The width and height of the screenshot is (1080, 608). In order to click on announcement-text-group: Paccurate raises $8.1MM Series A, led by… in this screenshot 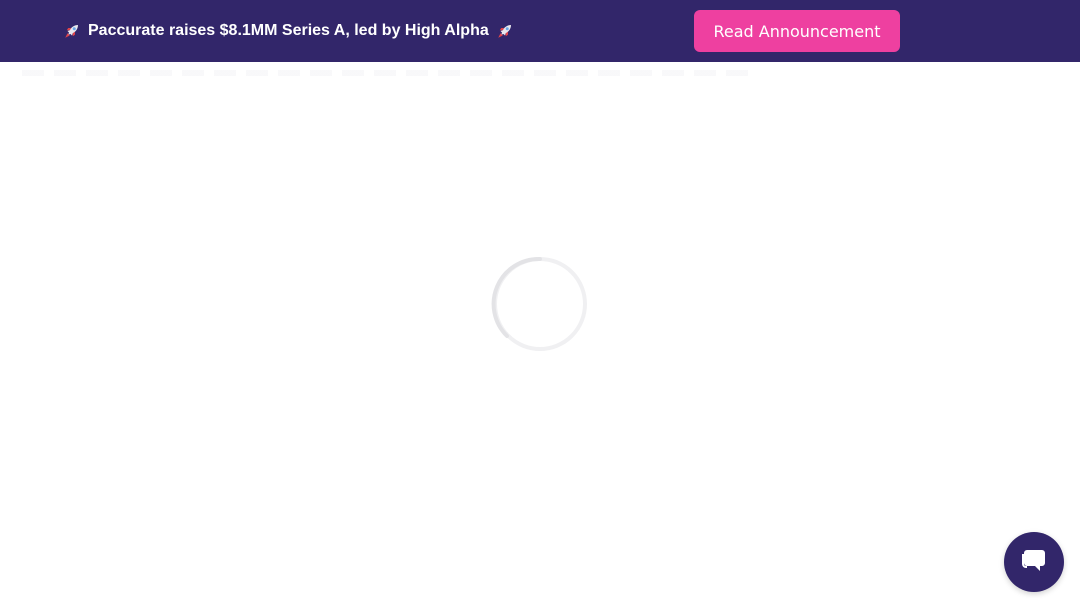, I will do `click(288, 31)`.